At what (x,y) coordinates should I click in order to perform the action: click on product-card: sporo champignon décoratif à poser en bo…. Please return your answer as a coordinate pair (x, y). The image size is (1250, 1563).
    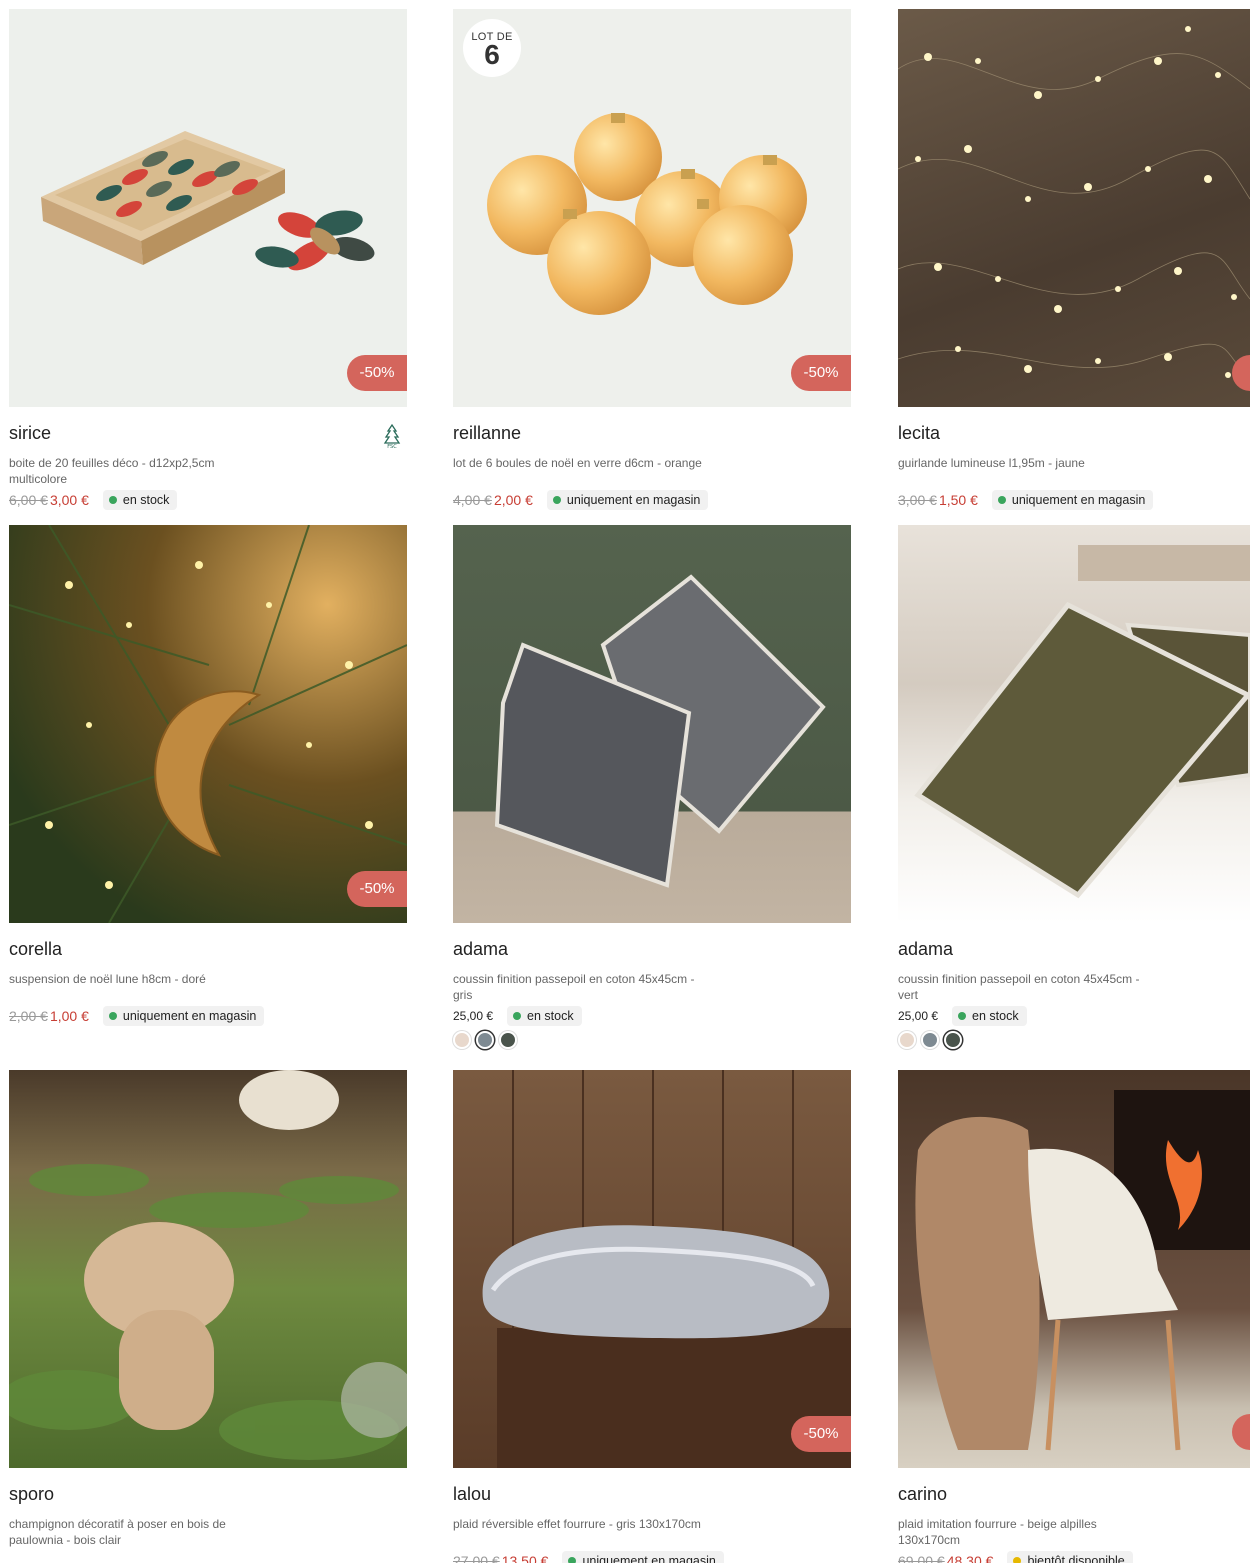
    Looking at the image, I should click on (208, 1308).